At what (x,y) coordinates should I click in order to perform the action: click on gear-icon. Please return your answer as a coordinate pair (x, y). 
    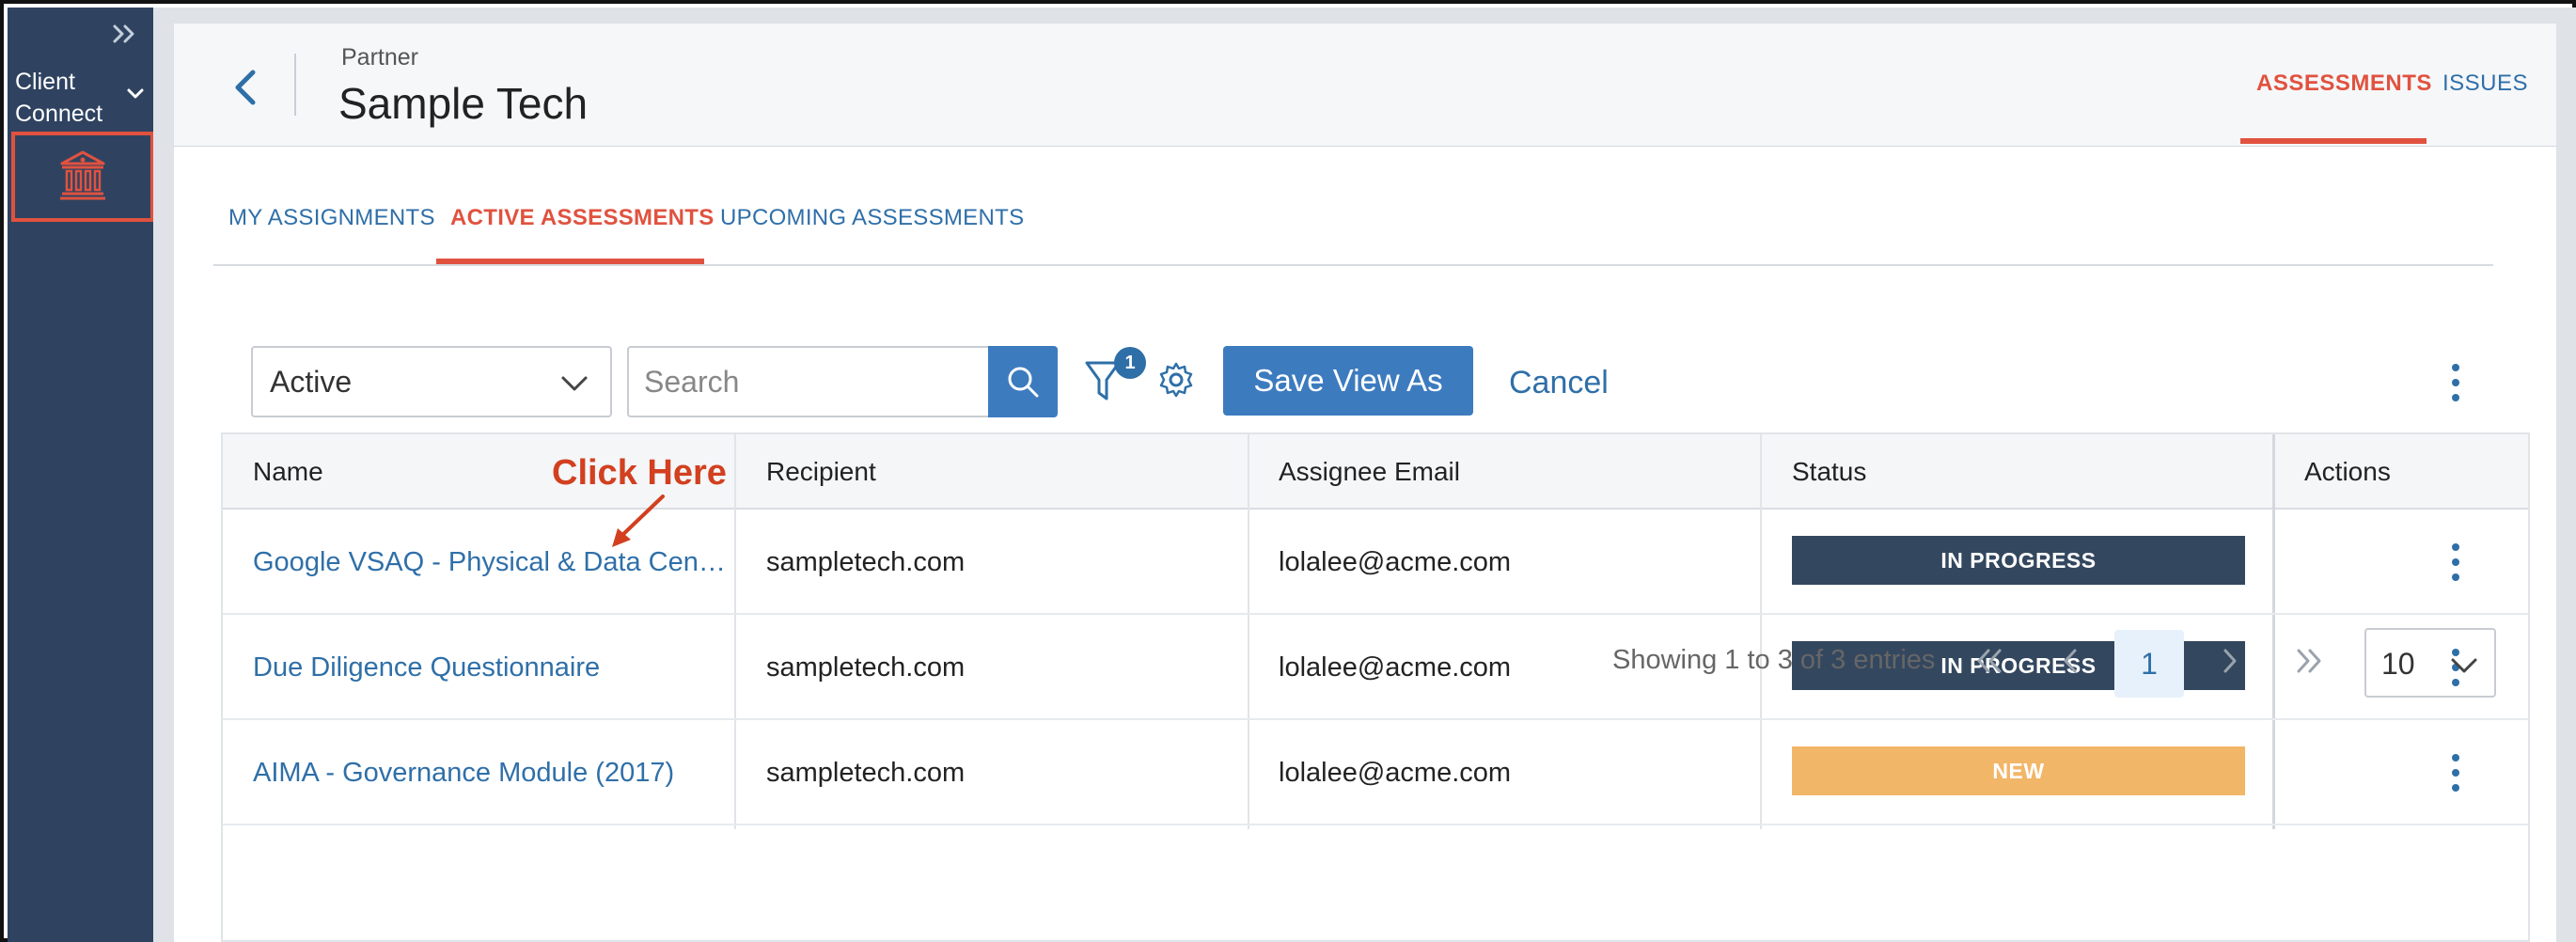
    Looking at the image, I should click on (1176, 380).